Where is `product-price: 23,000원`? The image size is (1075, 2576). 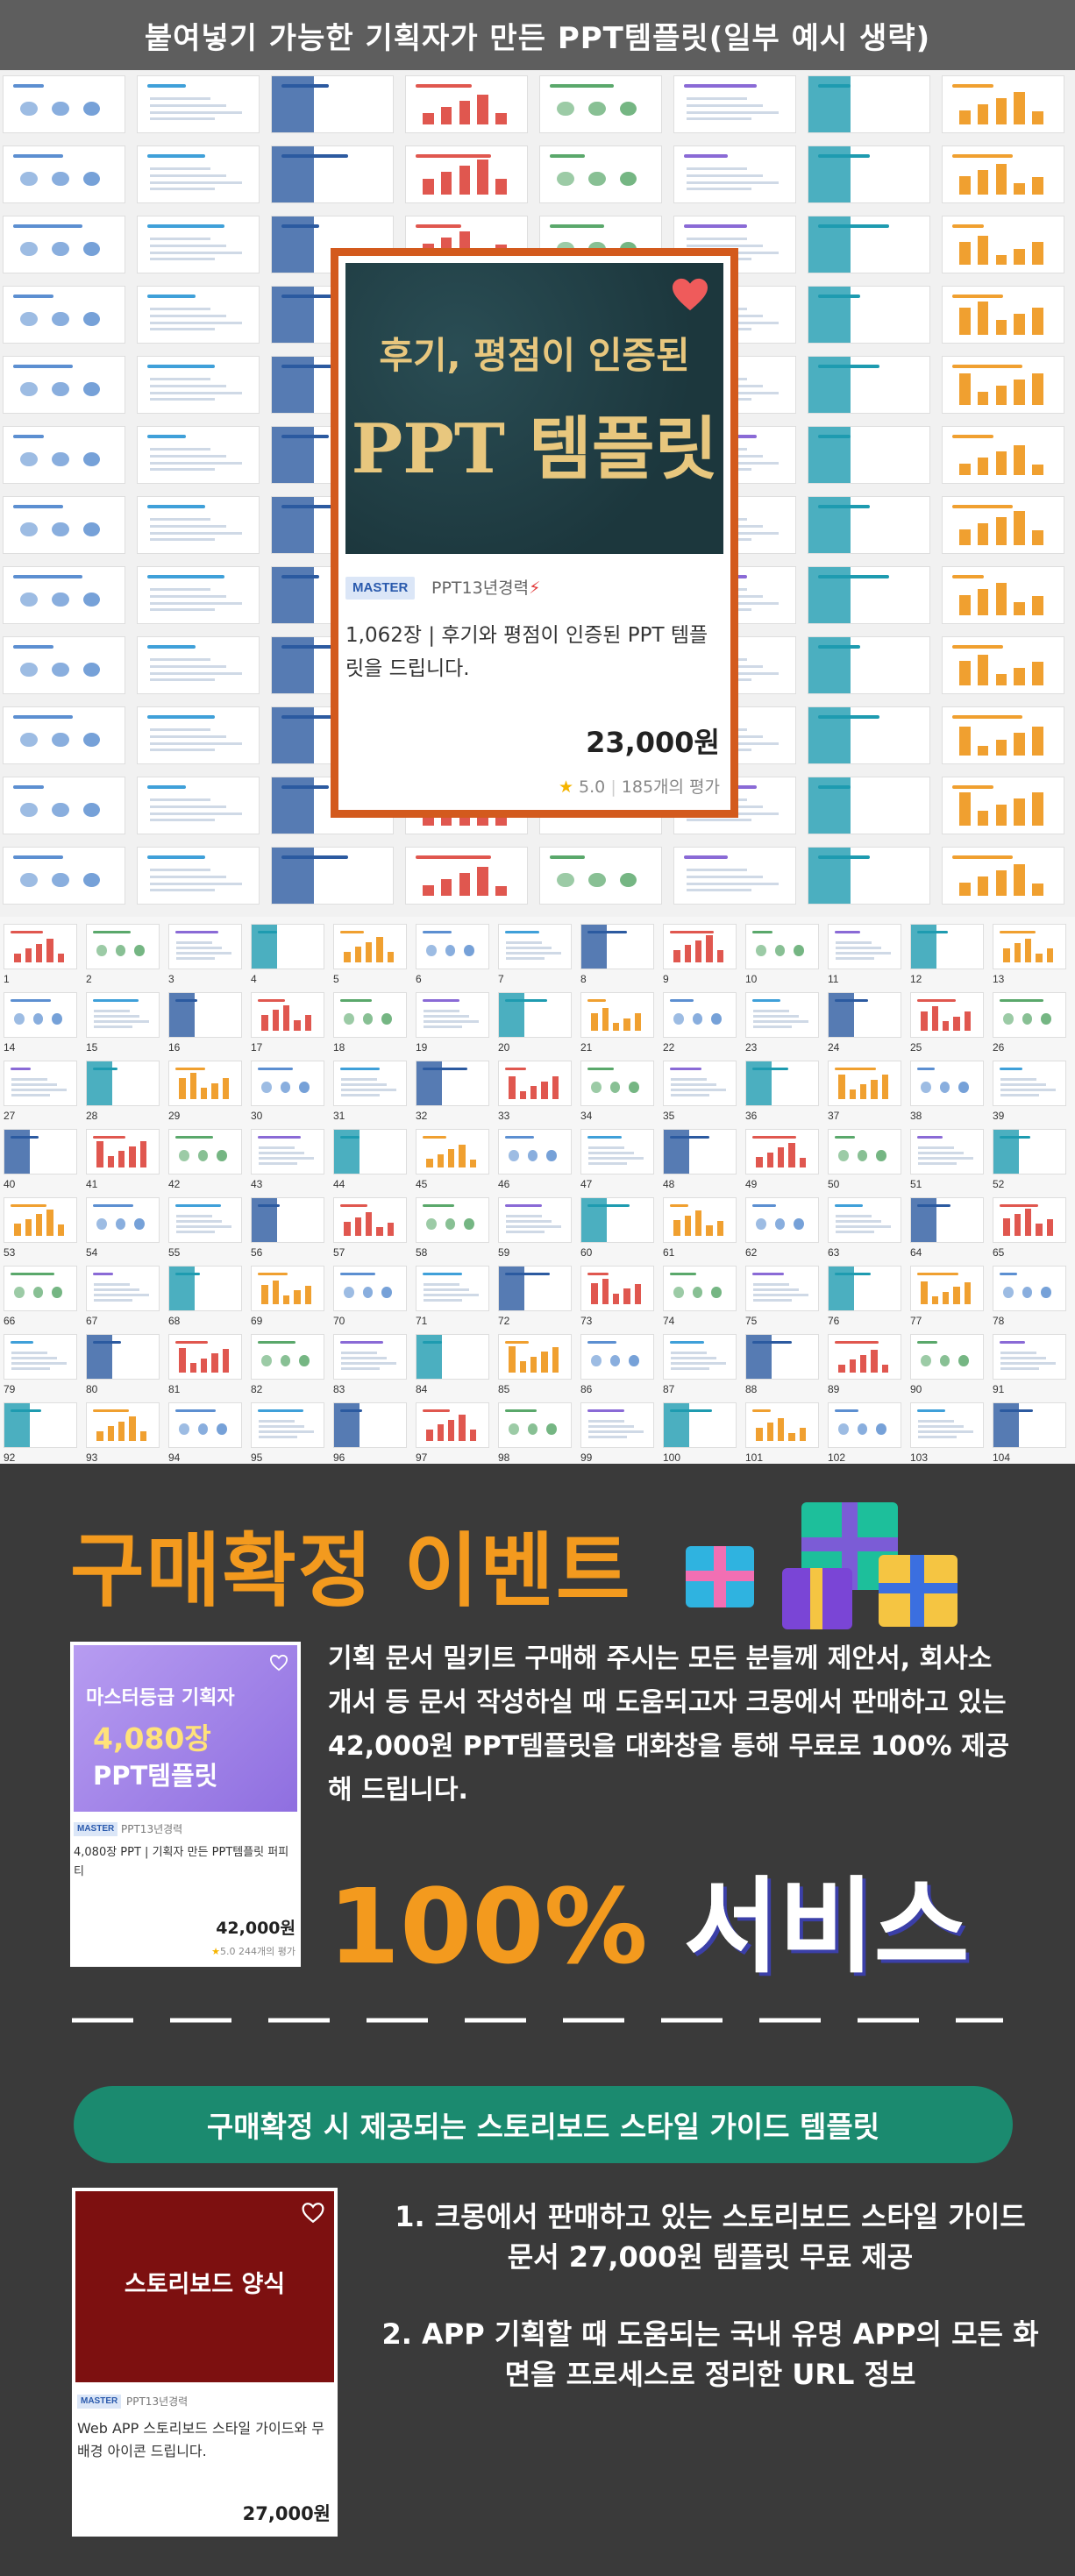 product-price: 23,000원 is located at coordinates (653, 742).